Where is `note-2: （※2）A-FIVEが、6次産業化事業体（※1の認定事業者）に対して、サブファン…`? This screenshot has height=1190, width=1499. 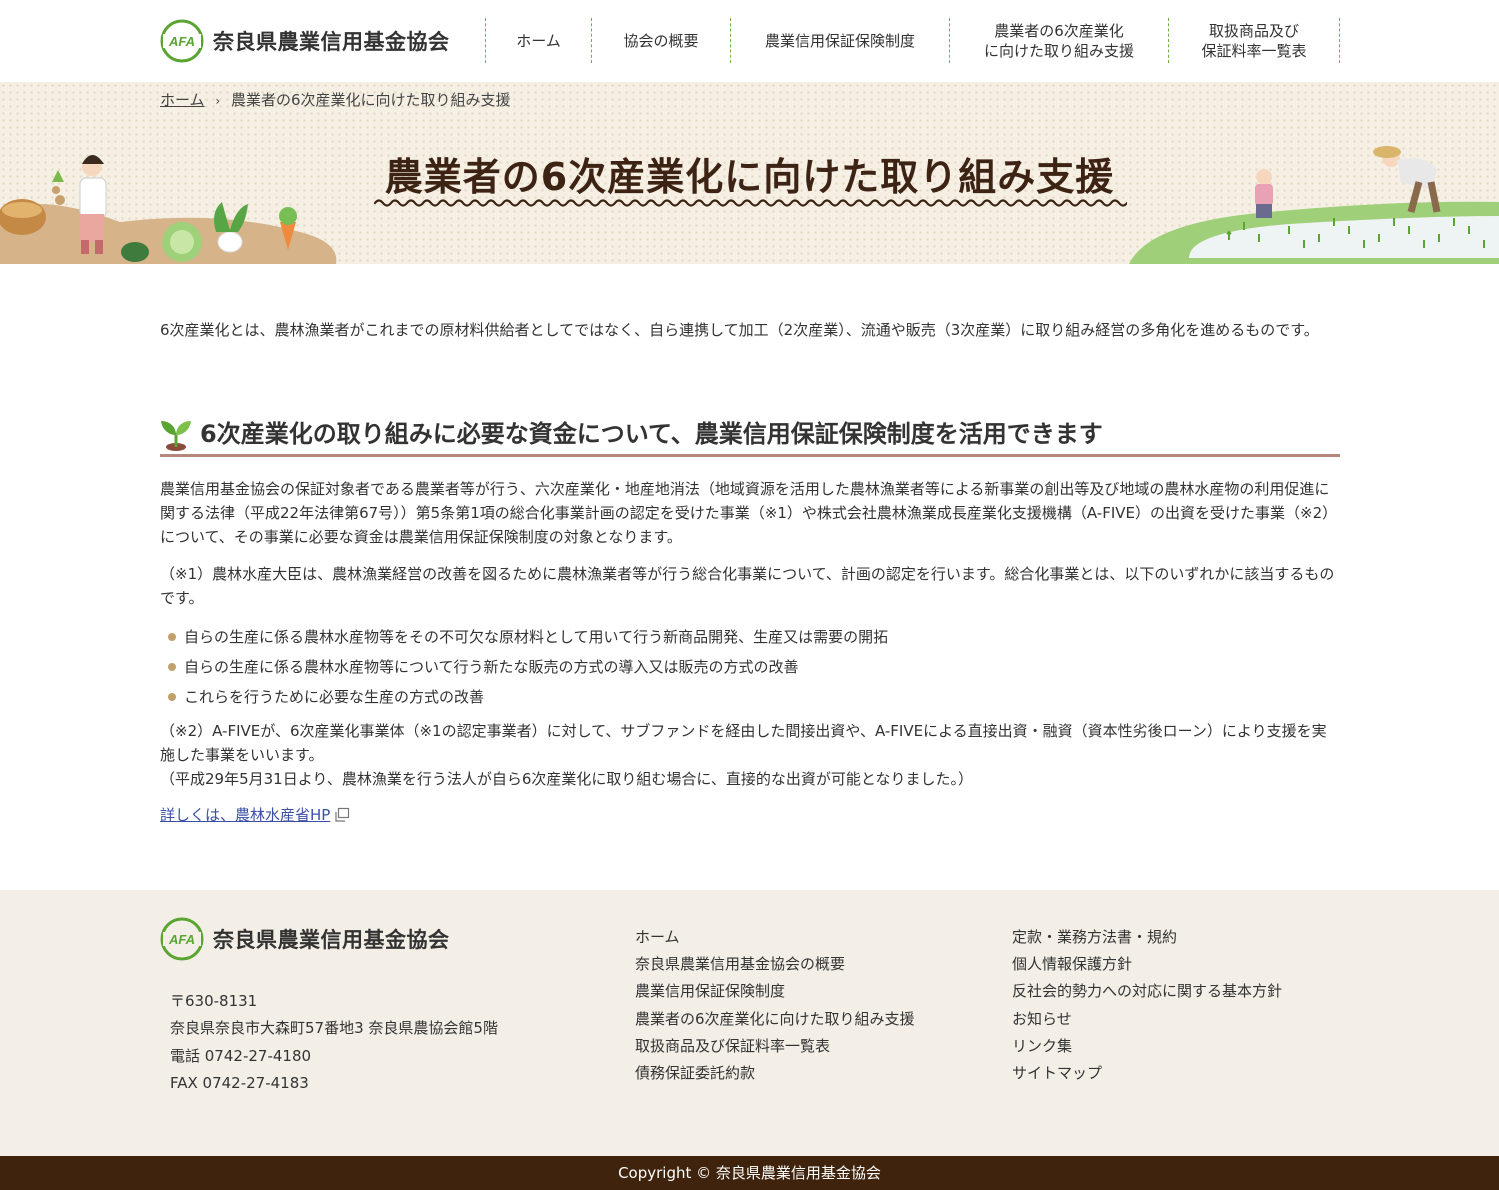 note-2: （※2）A-FIVEが、6次産業化事業体（※1の認定事業者）に対して、サブファン… is located at coordinates (743, 743).